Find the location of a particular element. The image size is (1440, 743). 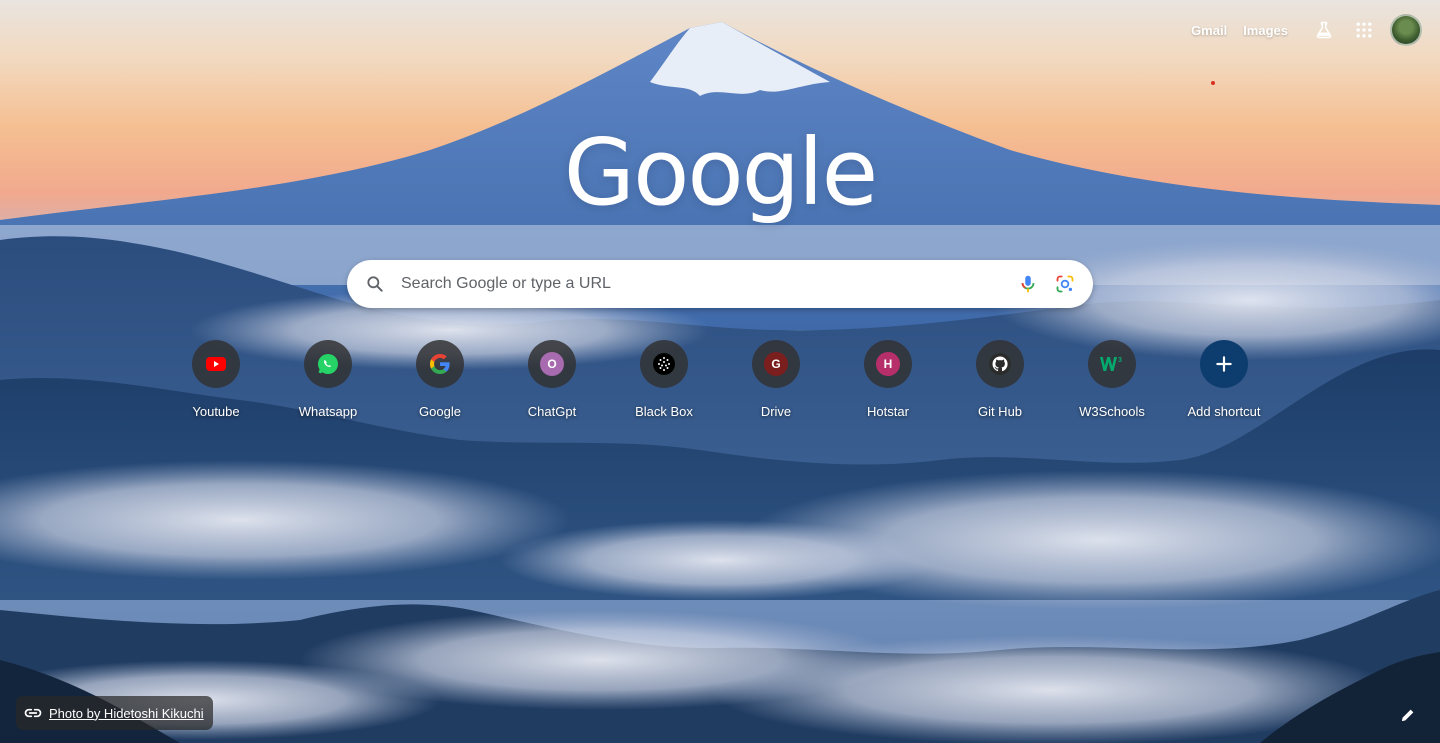

shortcut-label: Youtube is located at coordinates (216, 411).